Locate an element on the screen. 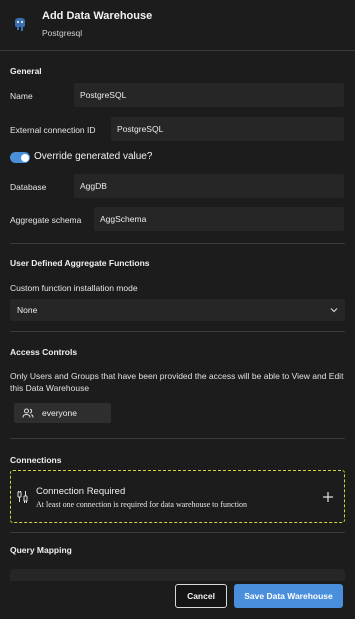 The image size is (355, 619). override-toggle is located at coordinates (20, 157).